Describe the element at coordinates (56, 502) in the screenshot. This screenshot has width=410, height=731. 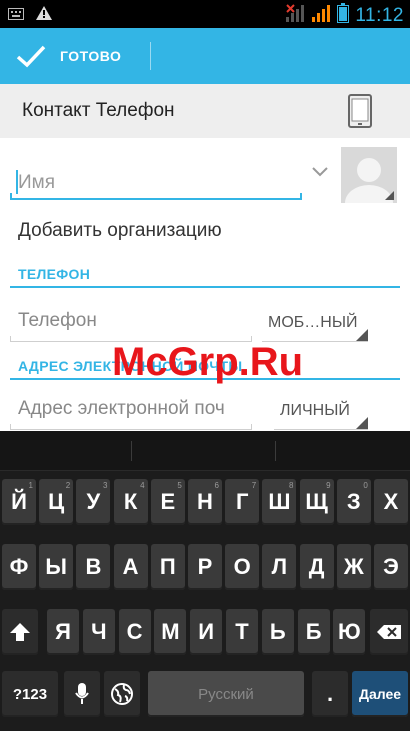
I see `key-row1-1: Ц2` at that location.